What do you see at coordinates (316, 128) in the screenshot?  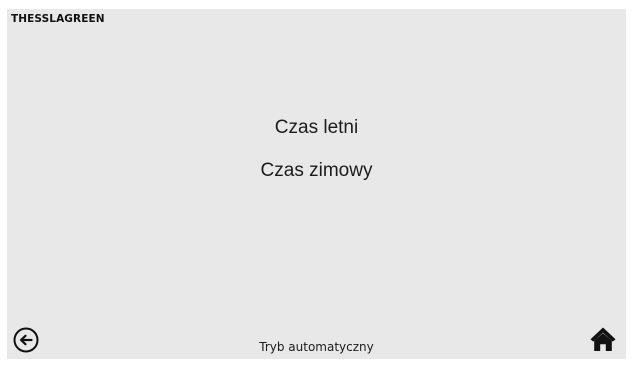 I see `menu-item-summer-time: Czas letni` at bounding box center [316, 128].